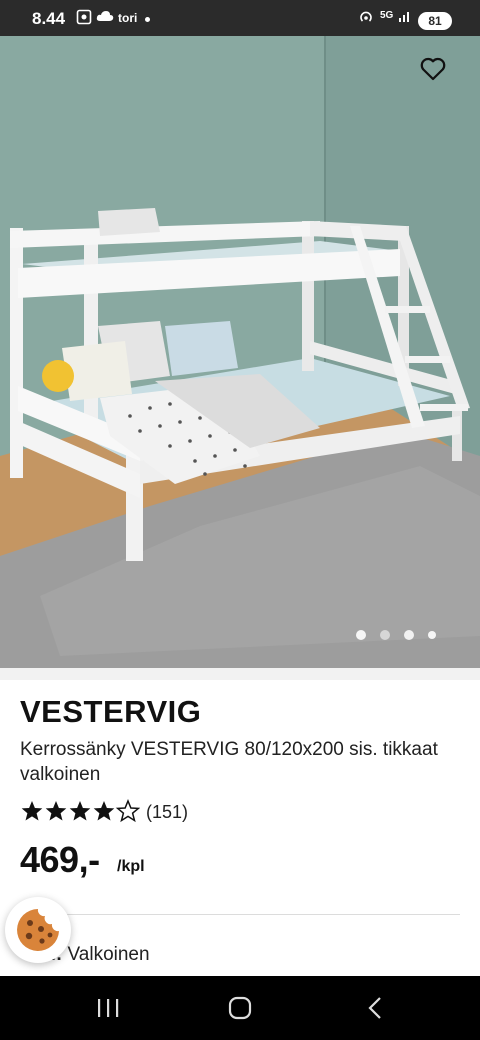 The image size is (480, 1040). I want to click on price-unit: /kpl, so click(131, 866).